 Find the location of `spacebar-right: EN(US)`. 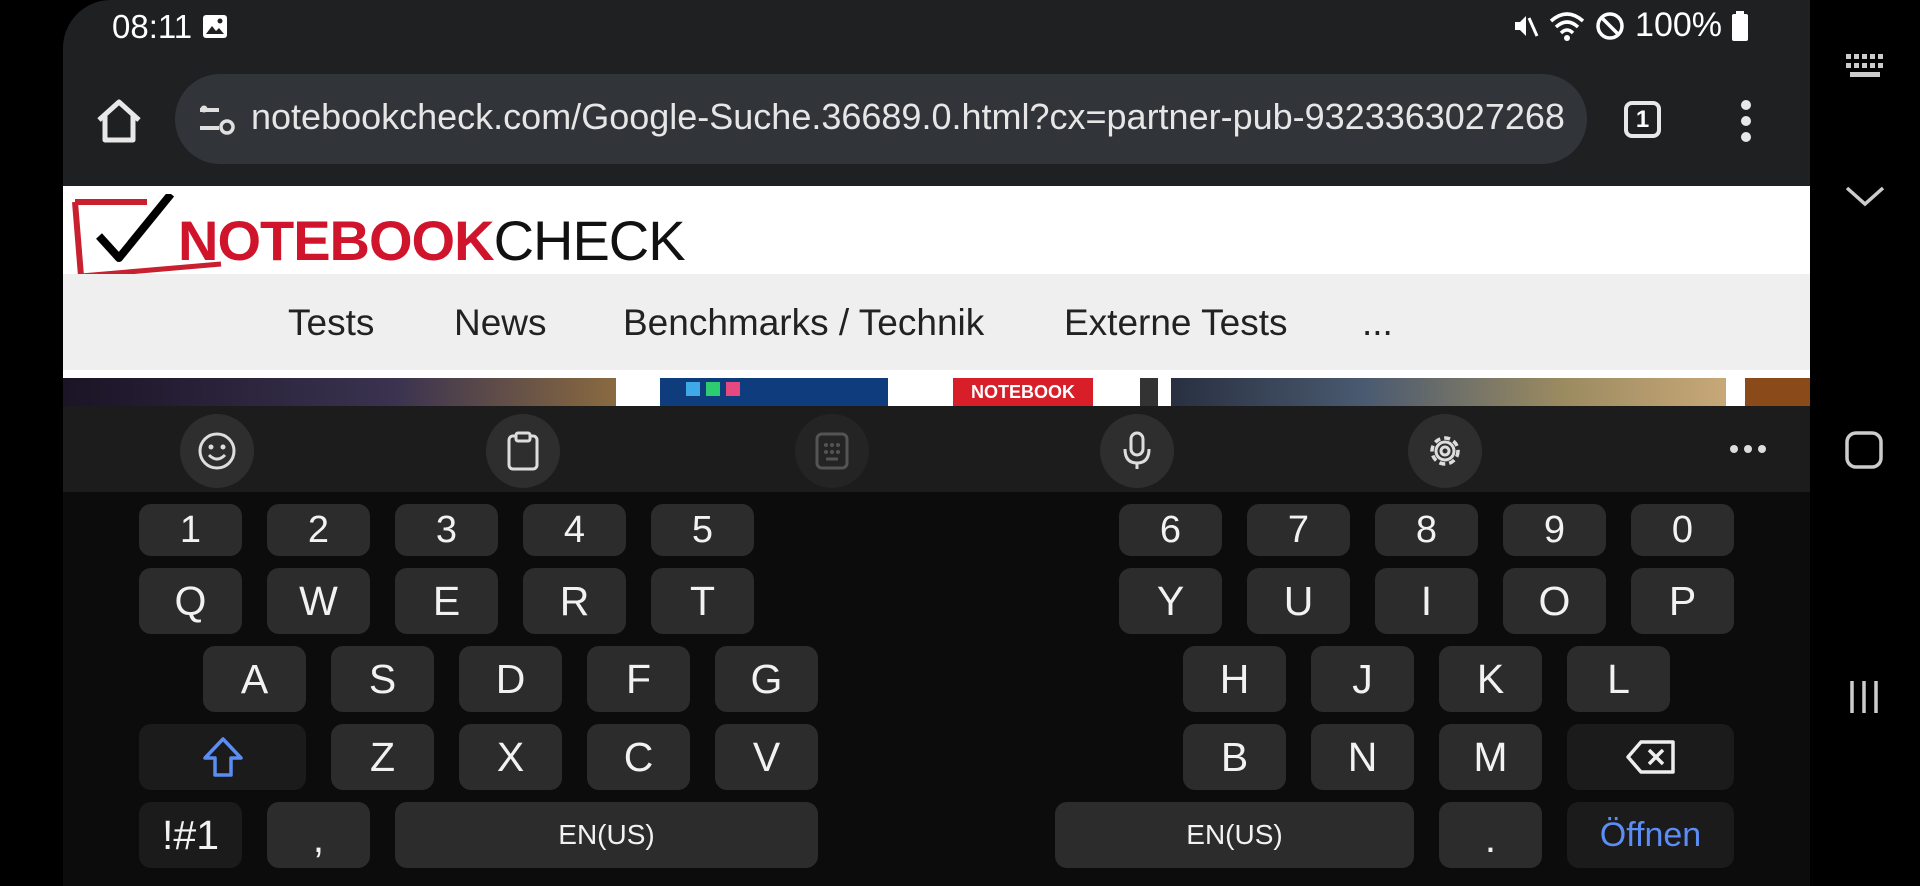

spacebar-right: EN(US) is located at coordinates (1234, 835).